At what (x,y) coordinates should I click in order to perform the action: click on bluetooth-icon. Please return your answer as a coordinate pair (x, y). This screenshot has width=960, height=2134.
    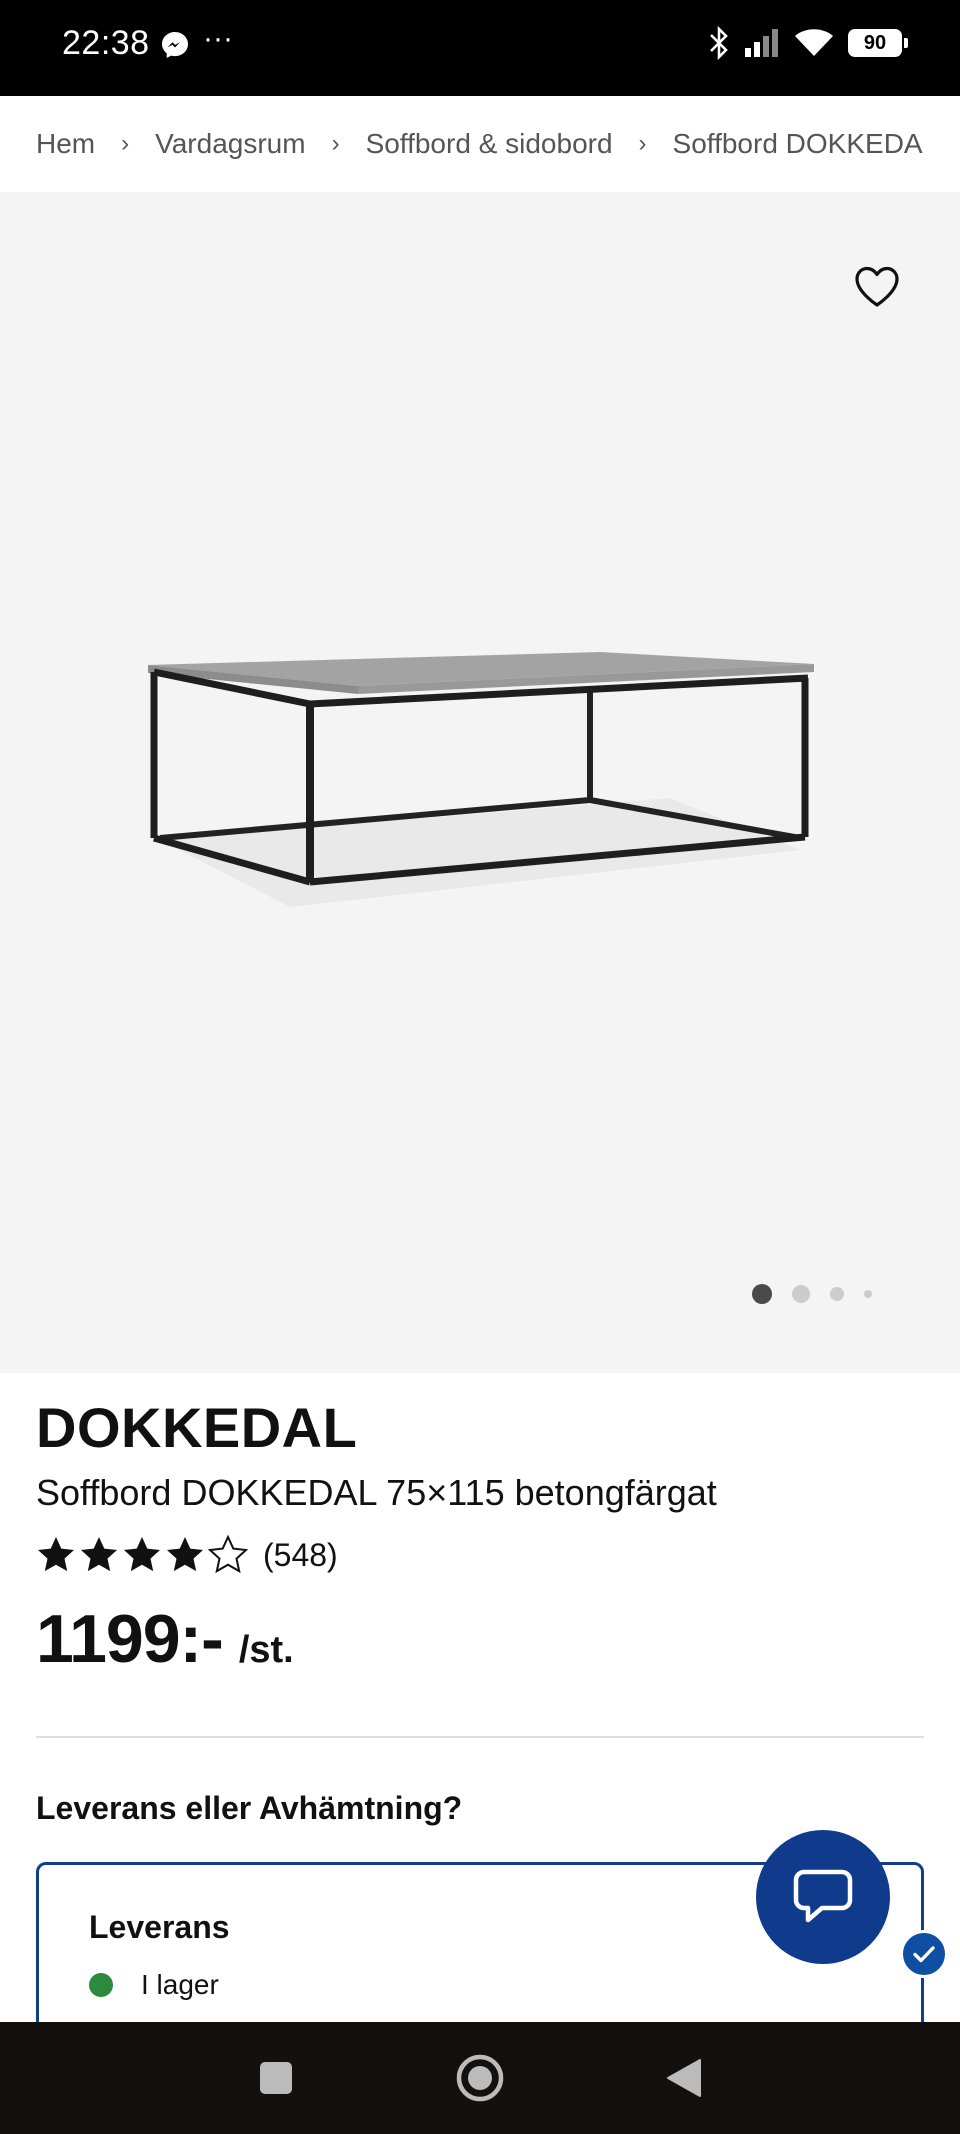
    Looking at the image, I should click on (719, 43).